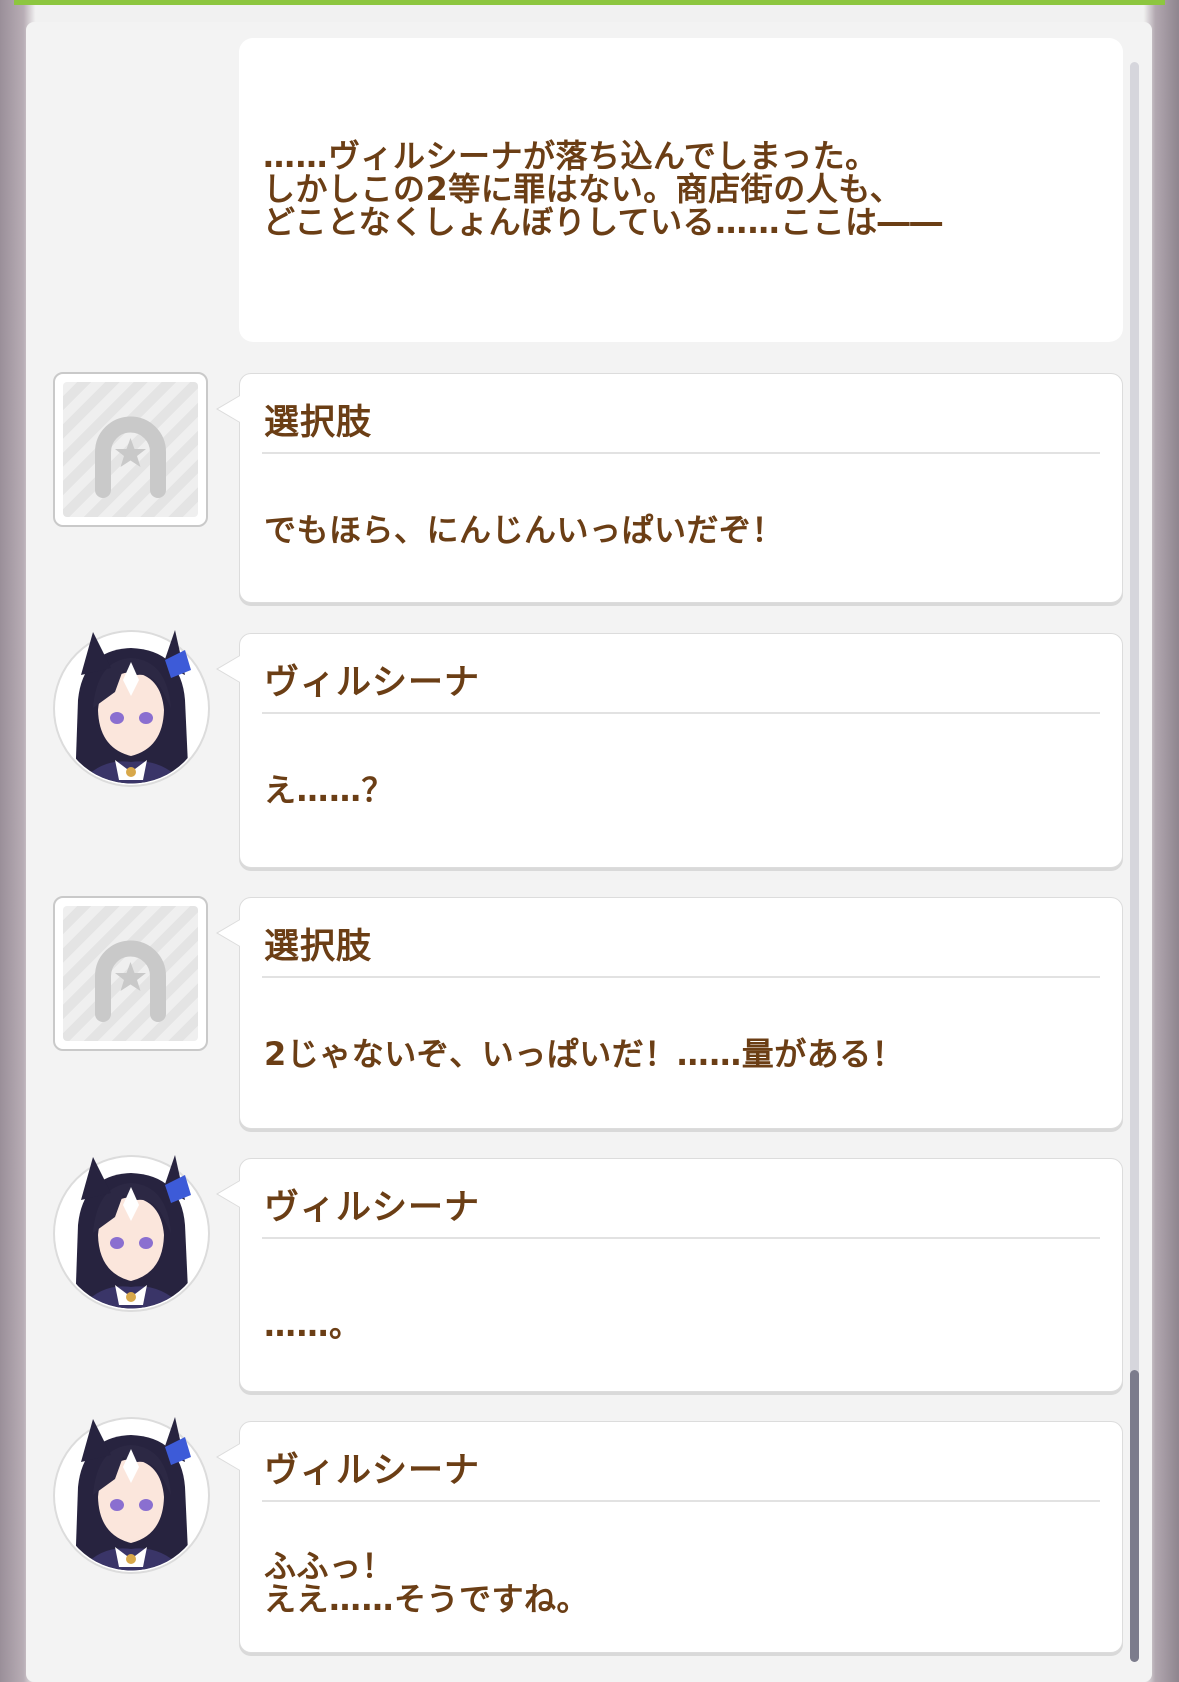 This screenshot has height=1682, width=1179. Describe the element at coordinates (329, 790) in the screenshot. I see `message-text: え……？` at that location.